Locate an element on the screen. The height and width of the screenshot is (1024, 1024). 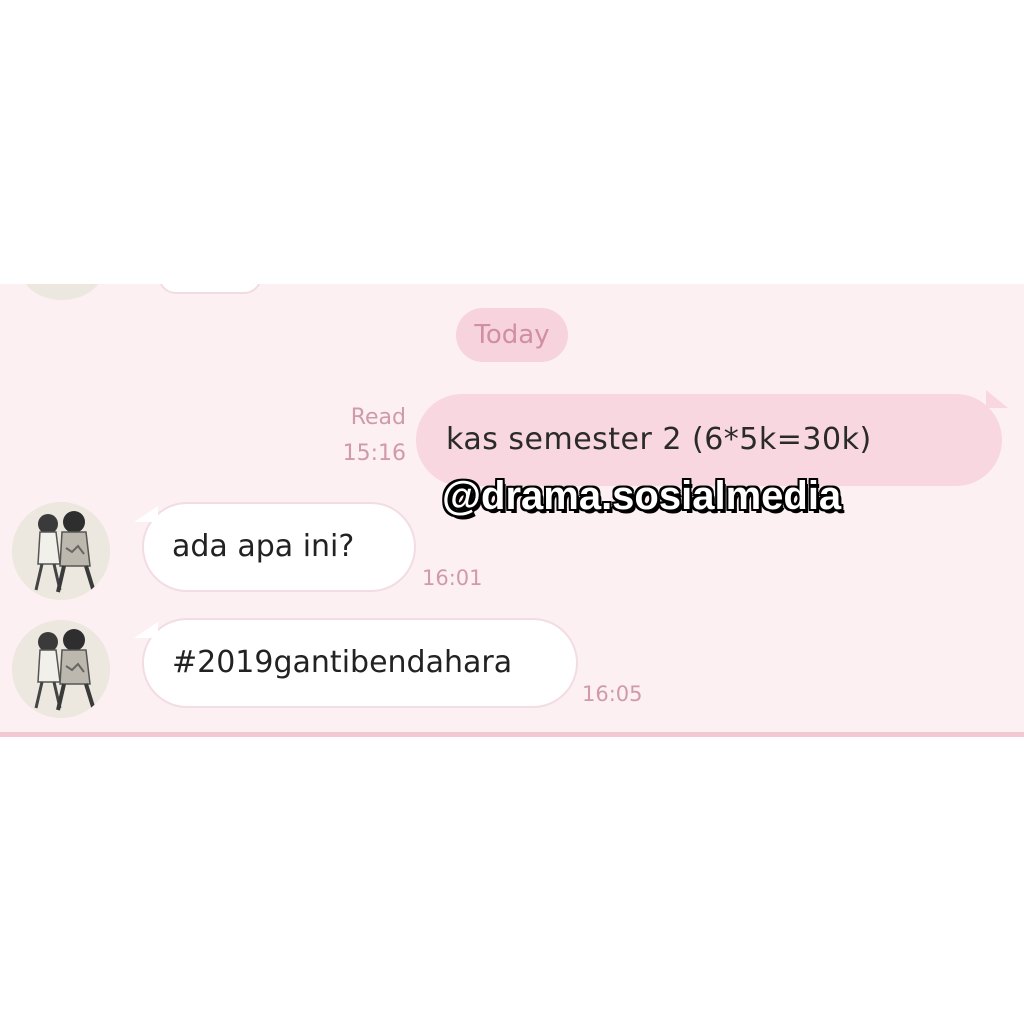
message-time: 16:05 is located at coordinates (612, 694).